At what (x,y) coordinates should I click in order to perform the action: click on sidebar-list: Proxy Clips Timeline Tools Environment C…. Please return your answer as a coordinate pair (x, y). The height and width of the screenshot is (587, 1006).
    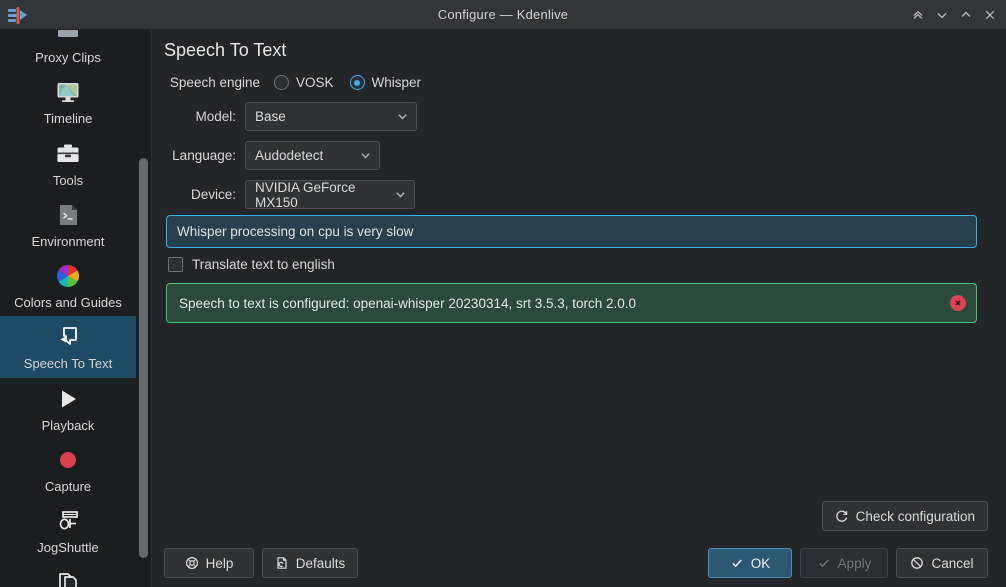
    Looking at the image, I should click on (68, 308).